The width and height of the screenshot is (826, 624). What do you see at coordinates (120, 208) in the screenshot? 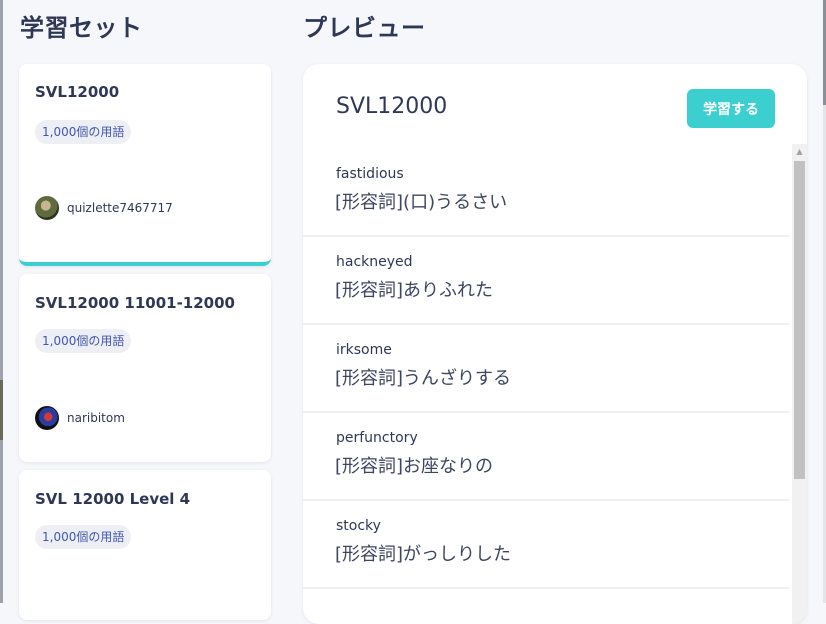
I see `author-name: quizlette7467717` at bounding box center [120, 208].